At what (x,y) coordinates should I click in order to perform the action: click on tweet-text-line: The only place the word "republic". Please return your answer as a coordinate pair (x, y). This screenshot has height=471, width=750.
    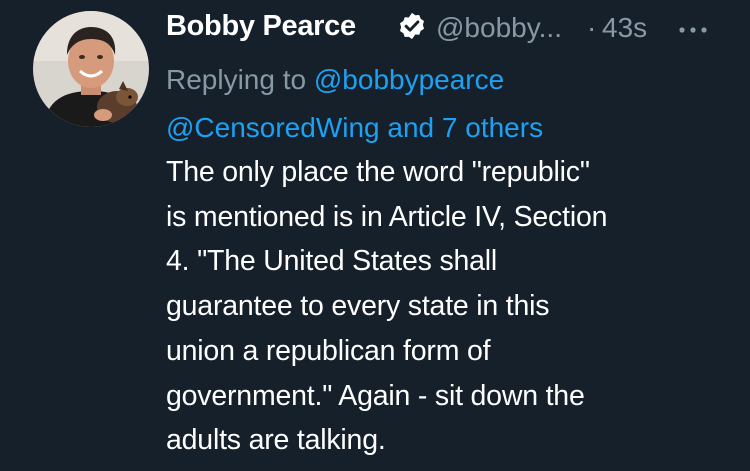
    Looking at the image, I should click on (378, 172).